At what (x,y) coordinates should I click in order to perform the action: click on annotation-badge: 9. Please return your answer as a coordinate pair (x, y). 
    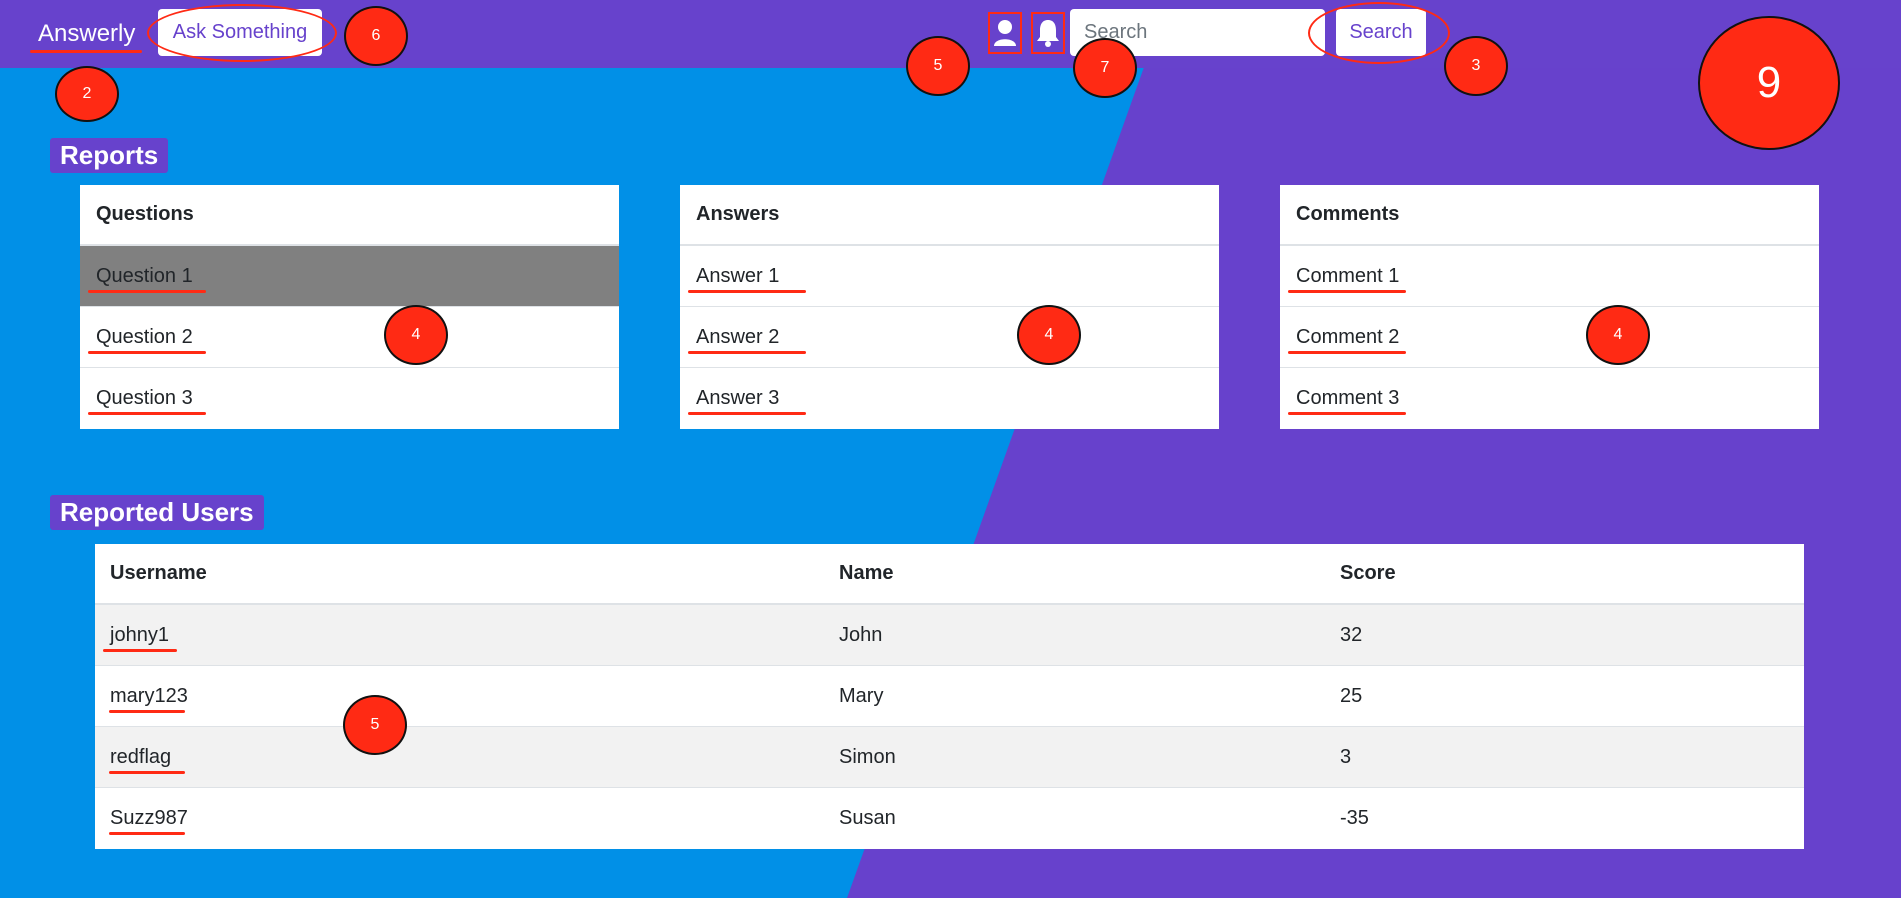
    Looking at the image, I should click on (1769, 83).